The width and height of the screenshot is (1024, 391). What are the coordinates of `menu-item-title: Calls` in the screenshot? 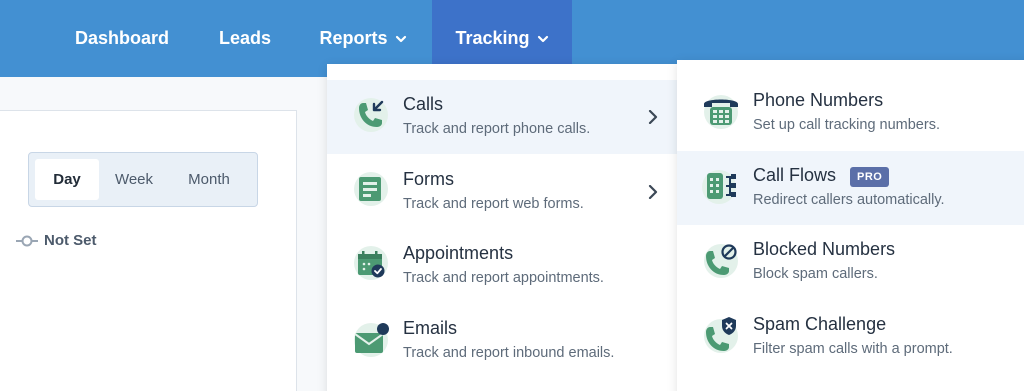 It's located at (423, 104).